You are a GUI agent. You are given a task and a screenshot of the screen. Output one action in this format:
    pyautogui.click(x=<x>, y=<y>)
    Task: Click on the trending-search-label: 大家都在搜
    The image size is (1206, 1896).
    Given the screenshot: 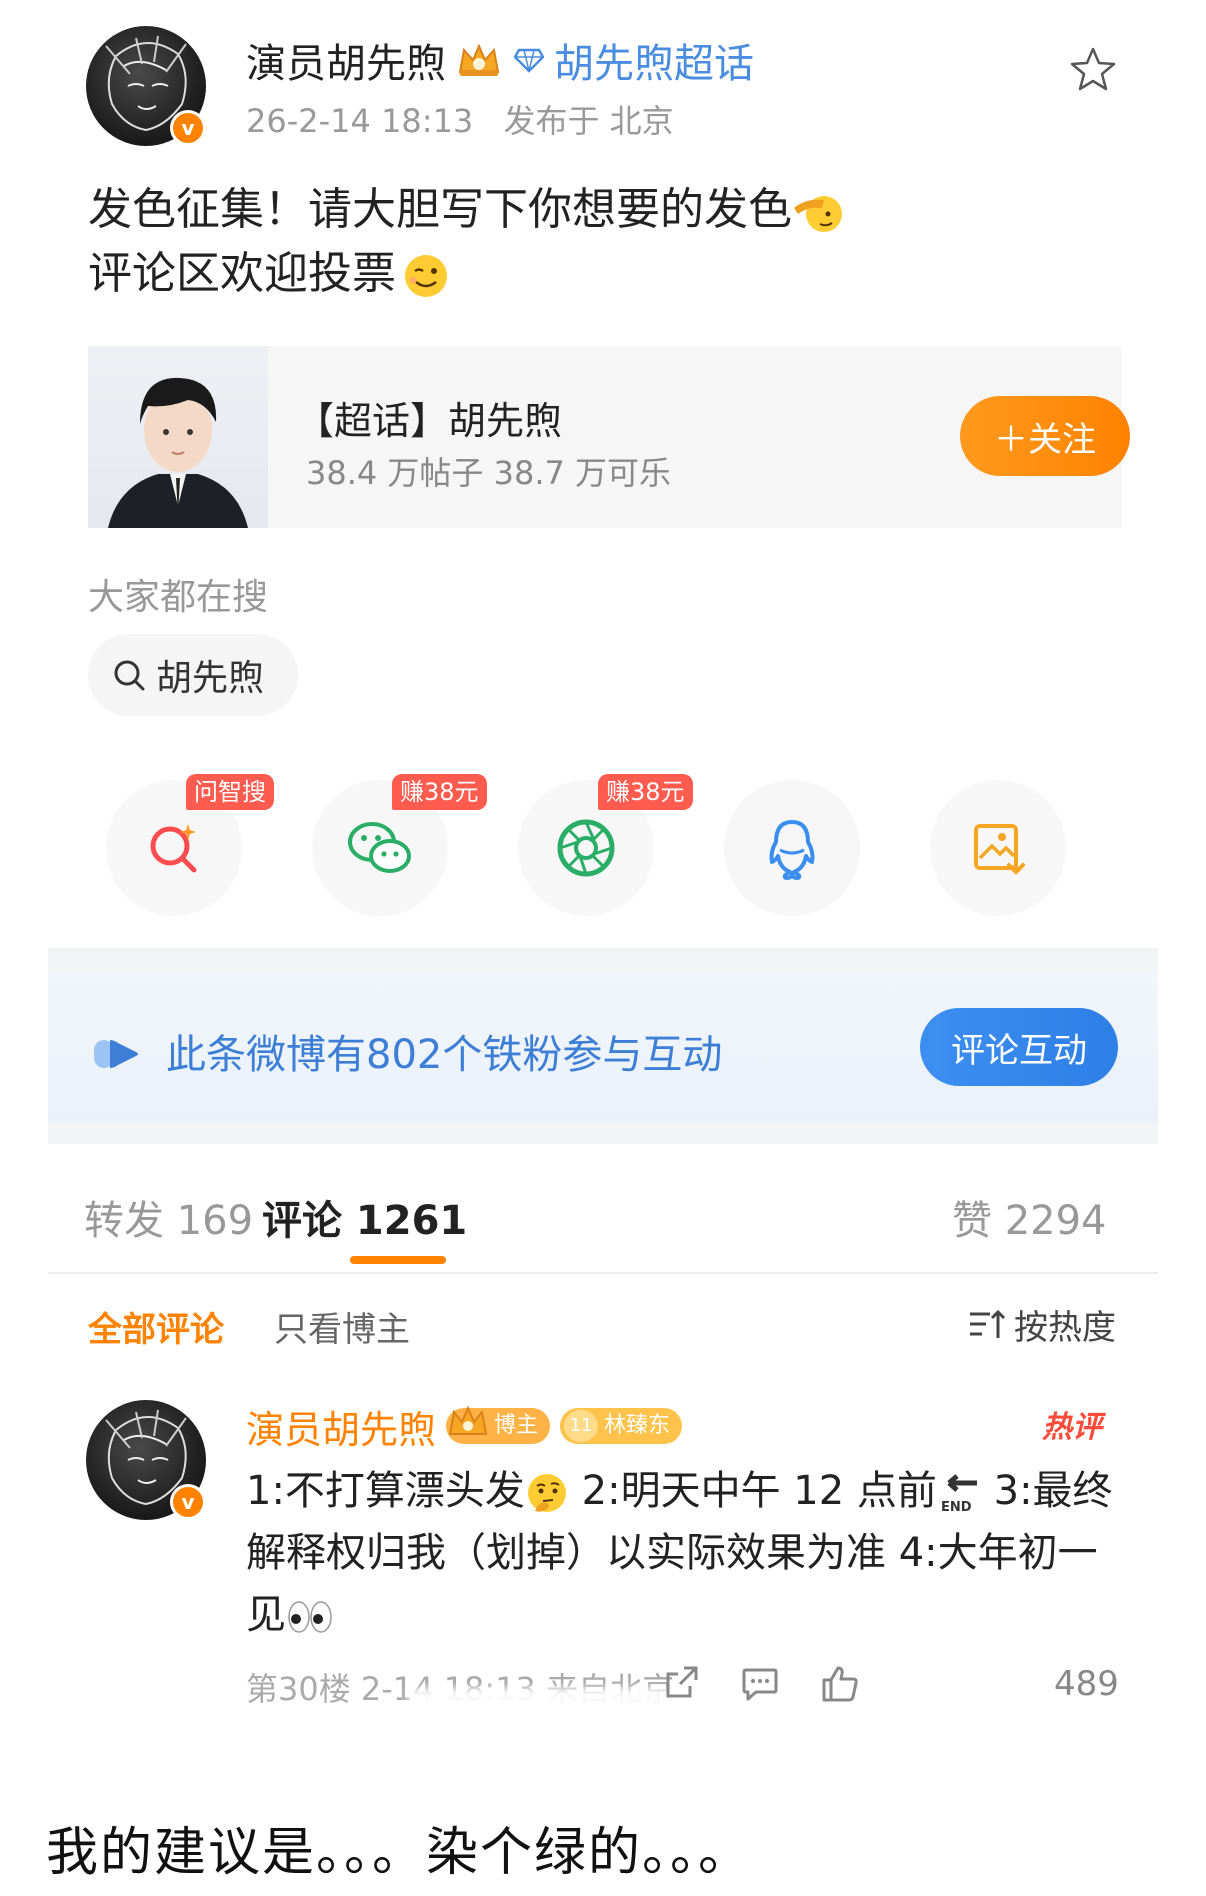 What is the action you would take?
    pyautogui.click(x=178, y=597)
    